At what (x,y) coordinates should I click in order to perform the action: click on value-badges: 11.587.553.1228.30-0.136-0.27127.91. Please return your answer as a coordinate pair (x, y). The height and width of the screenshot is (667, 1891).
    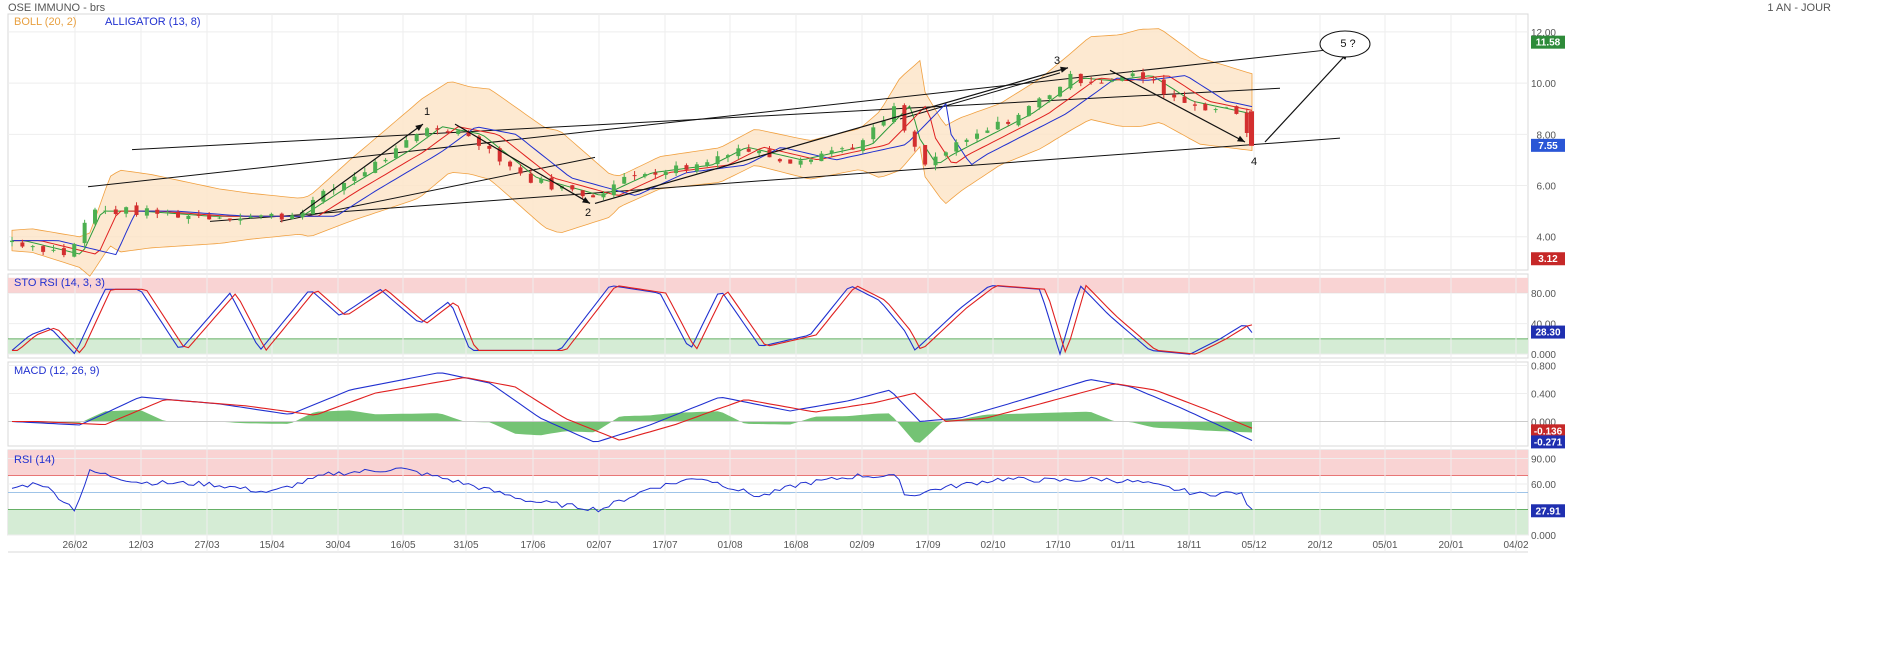
    Looking at the image, I should click on (1548, 276).